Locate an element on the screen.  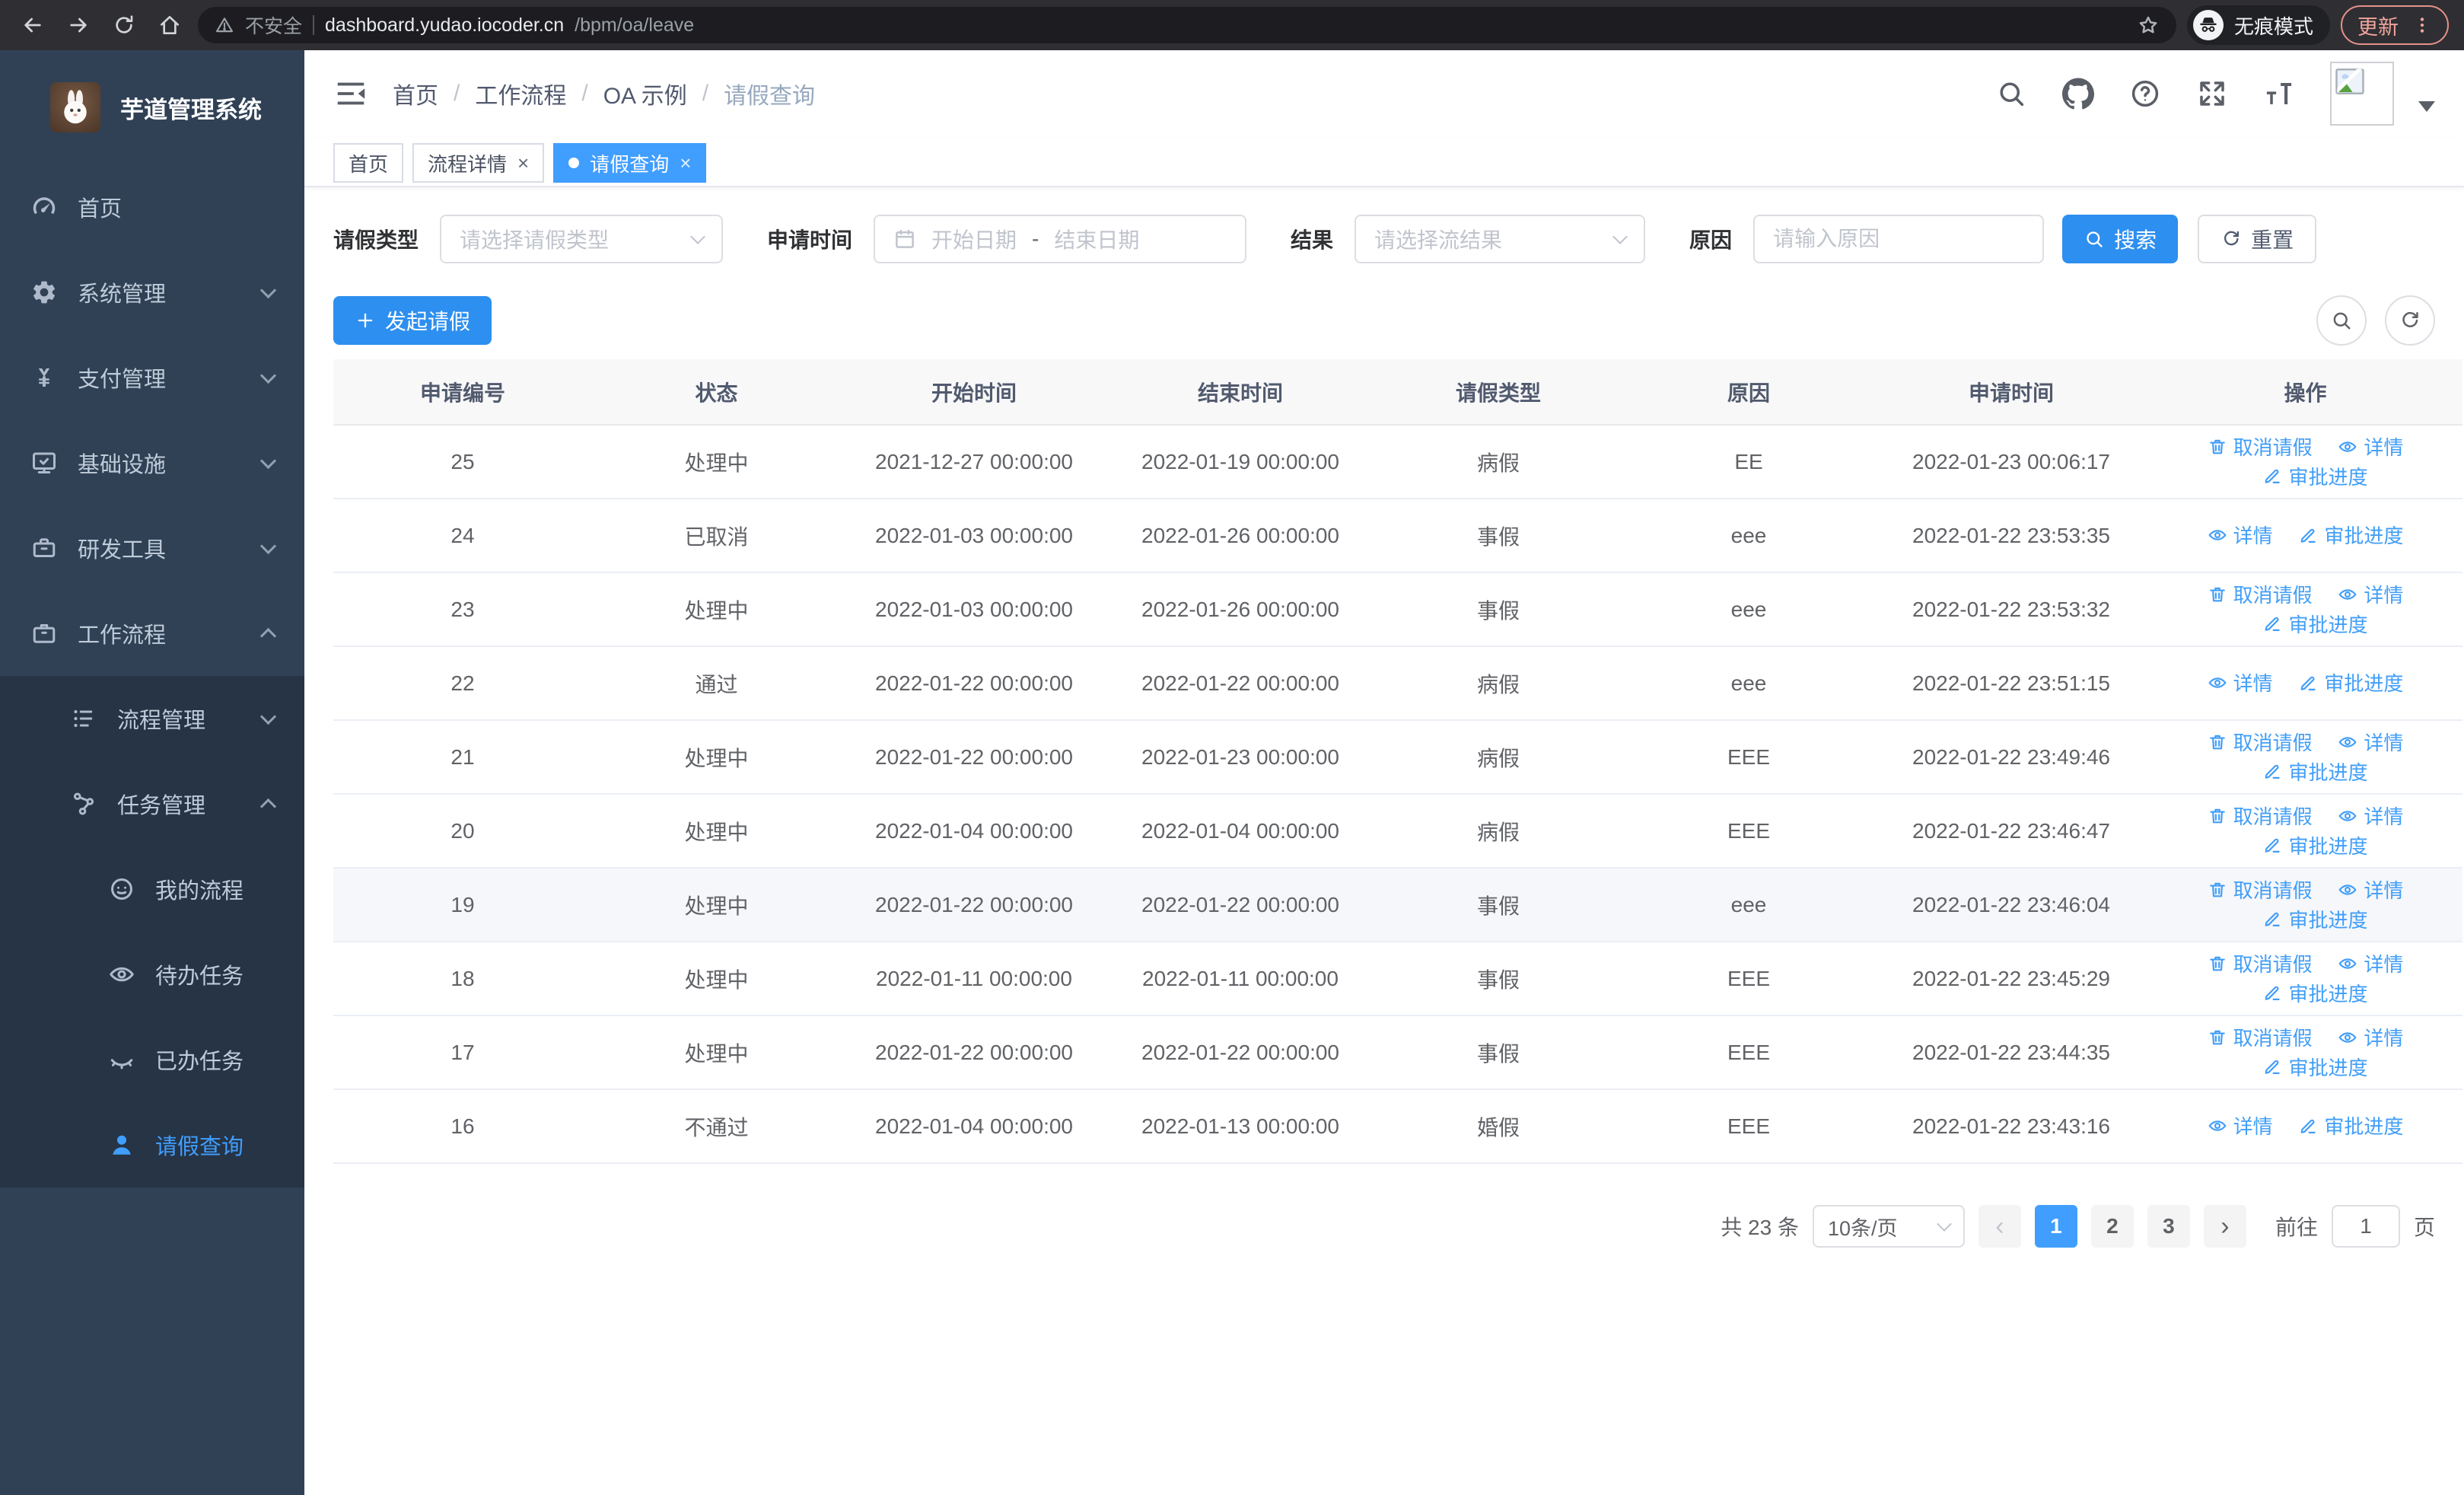
search-button: 搜索 is located at coordinates (2120, 239).